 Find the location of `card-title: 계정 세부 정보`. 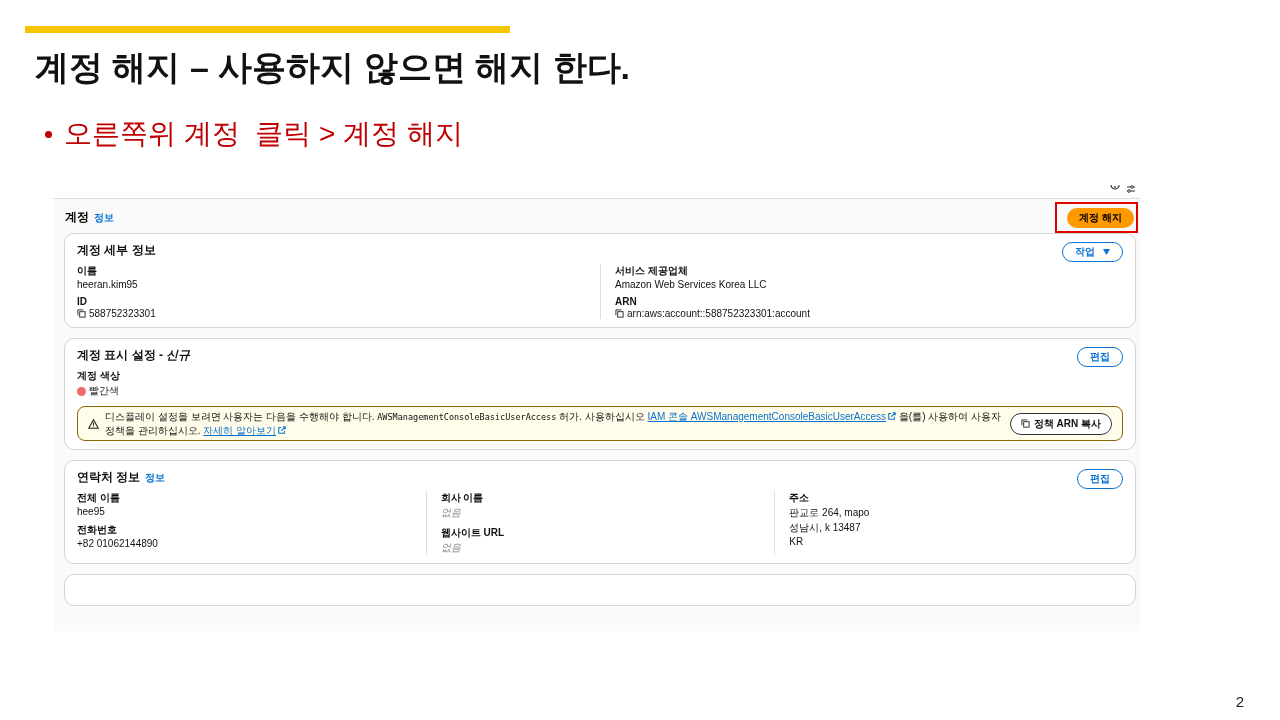

card-title: 계정 세부 정보 is located at coordinates (116, 250).